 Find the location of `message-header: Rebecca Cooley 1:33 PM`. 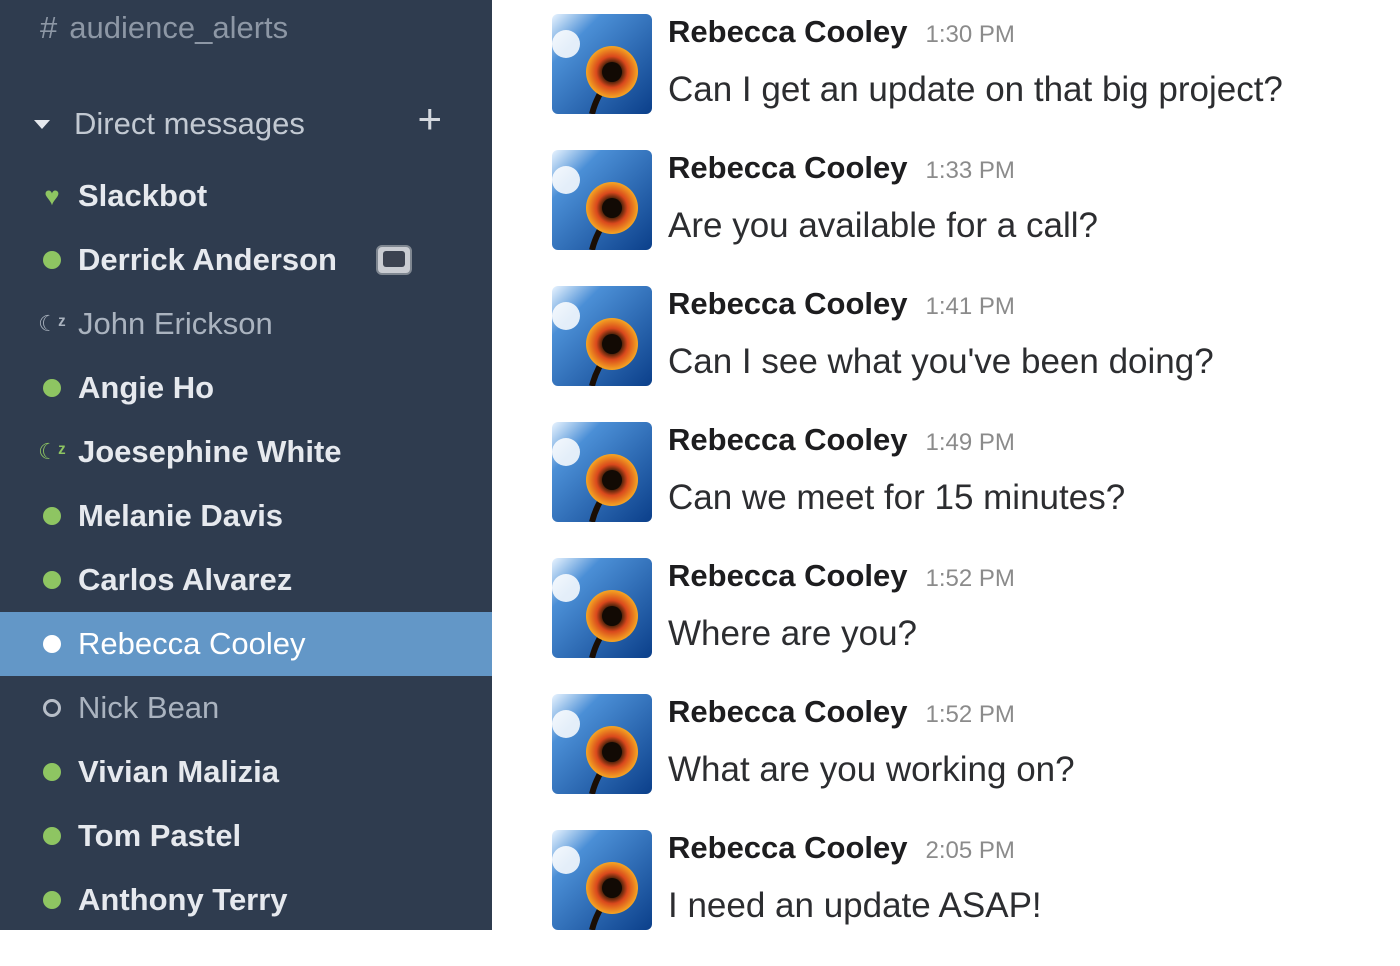

message-header: Rebecca Cooley 1:33 PM is located at coordinates (841, 170).